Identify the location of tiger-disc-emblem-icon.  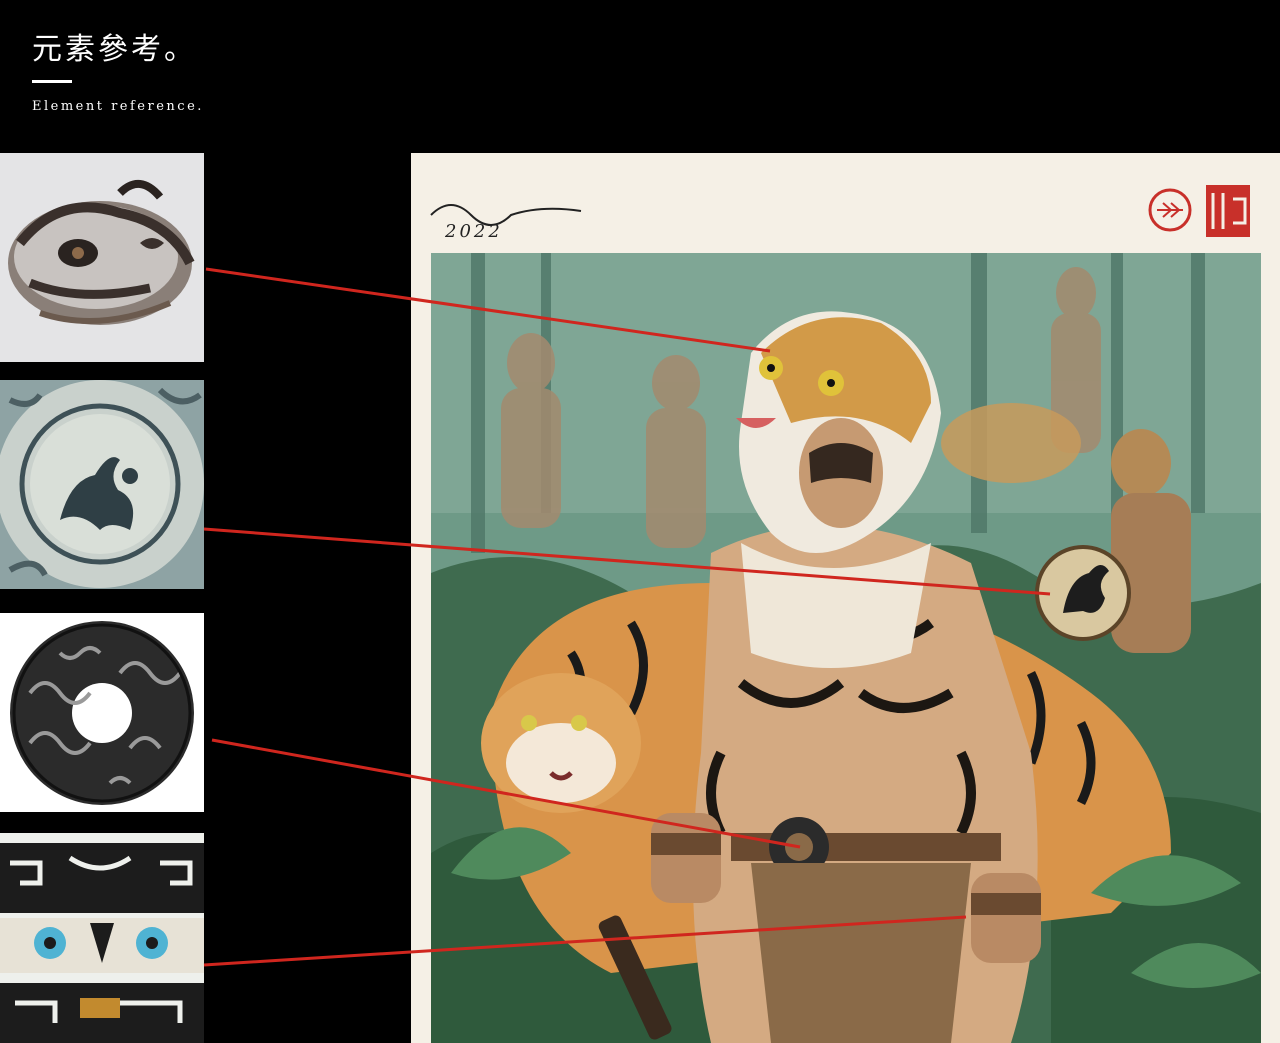
(102, 484).